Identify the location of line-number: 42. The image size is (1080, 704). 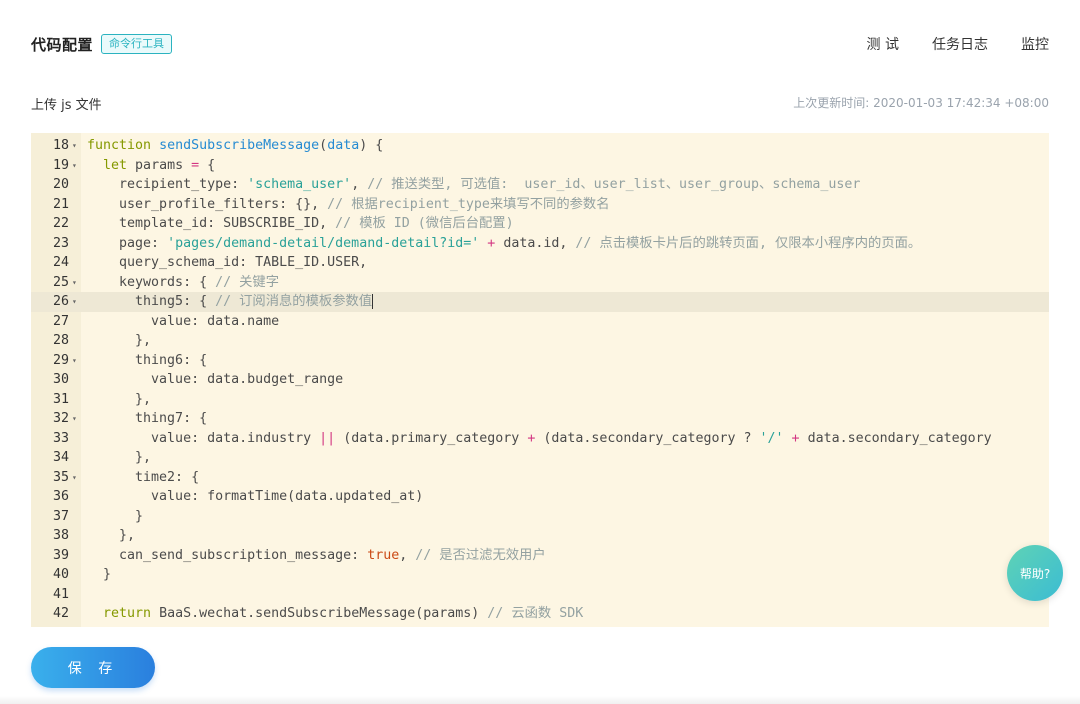
(60, 613).